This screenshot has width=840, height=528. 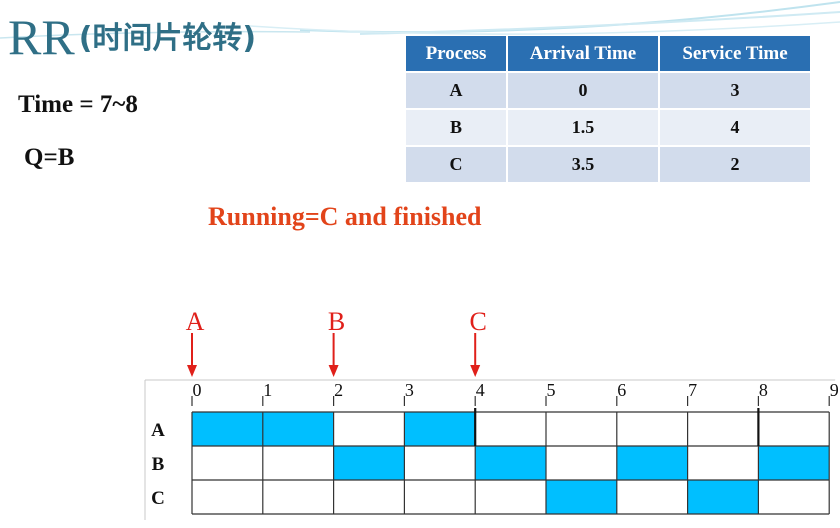 I want to click on axis-tick-label: 2, so click(x=338, y=390).